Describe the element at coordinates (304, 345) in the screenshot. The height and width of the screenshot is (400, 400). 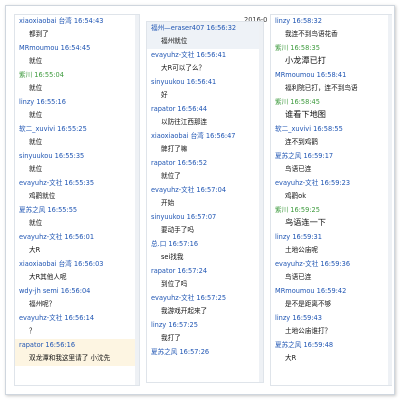
I see `message-header: 夏苏之风 16:59:48` at that location.